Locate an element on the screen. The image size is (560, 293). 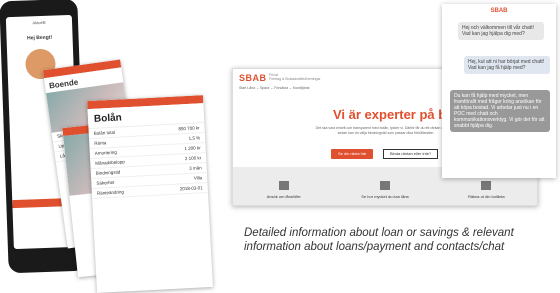
calc-item: Räkna ut din bolånta is located at coordinates (486, 190).